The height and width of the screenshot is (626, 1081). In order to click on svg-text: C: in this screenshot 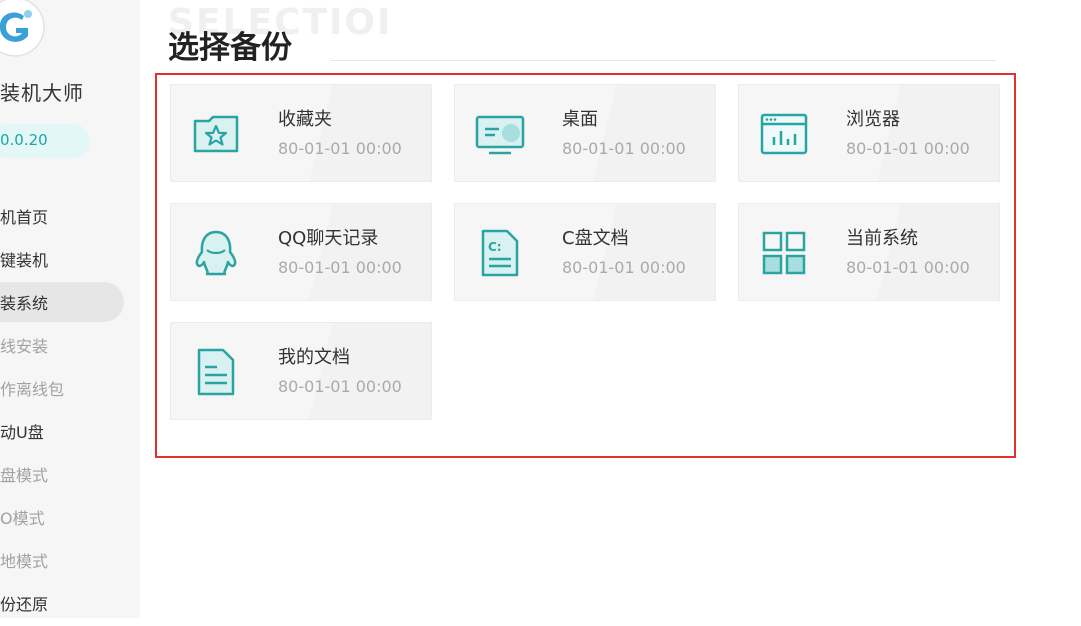, I will do `click(495, 247)`.